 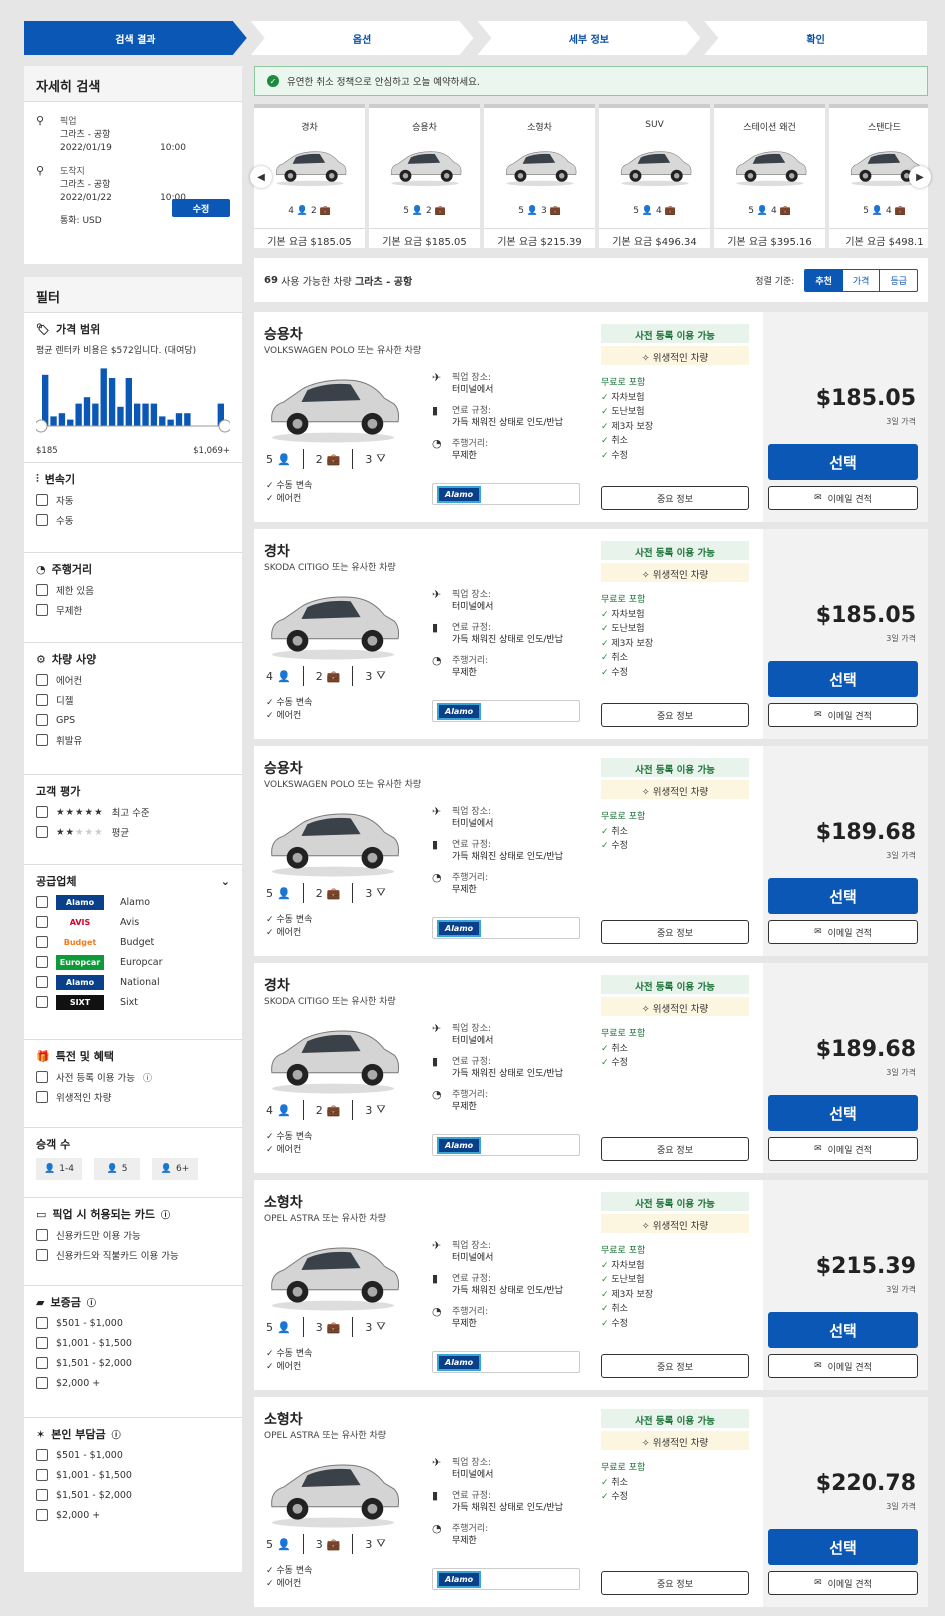 What do you see at coordinates (654, 176) in the screenshot?
I see `category-card: SUV 5 👤 4 💼 기본 요금 $496.34` at bounding box center [654, 176].